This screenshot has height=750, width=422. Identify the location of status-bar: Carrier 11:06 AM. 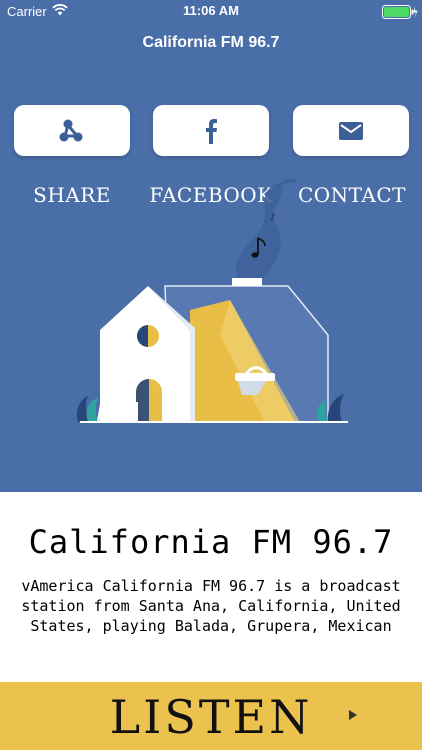
(211, 12).